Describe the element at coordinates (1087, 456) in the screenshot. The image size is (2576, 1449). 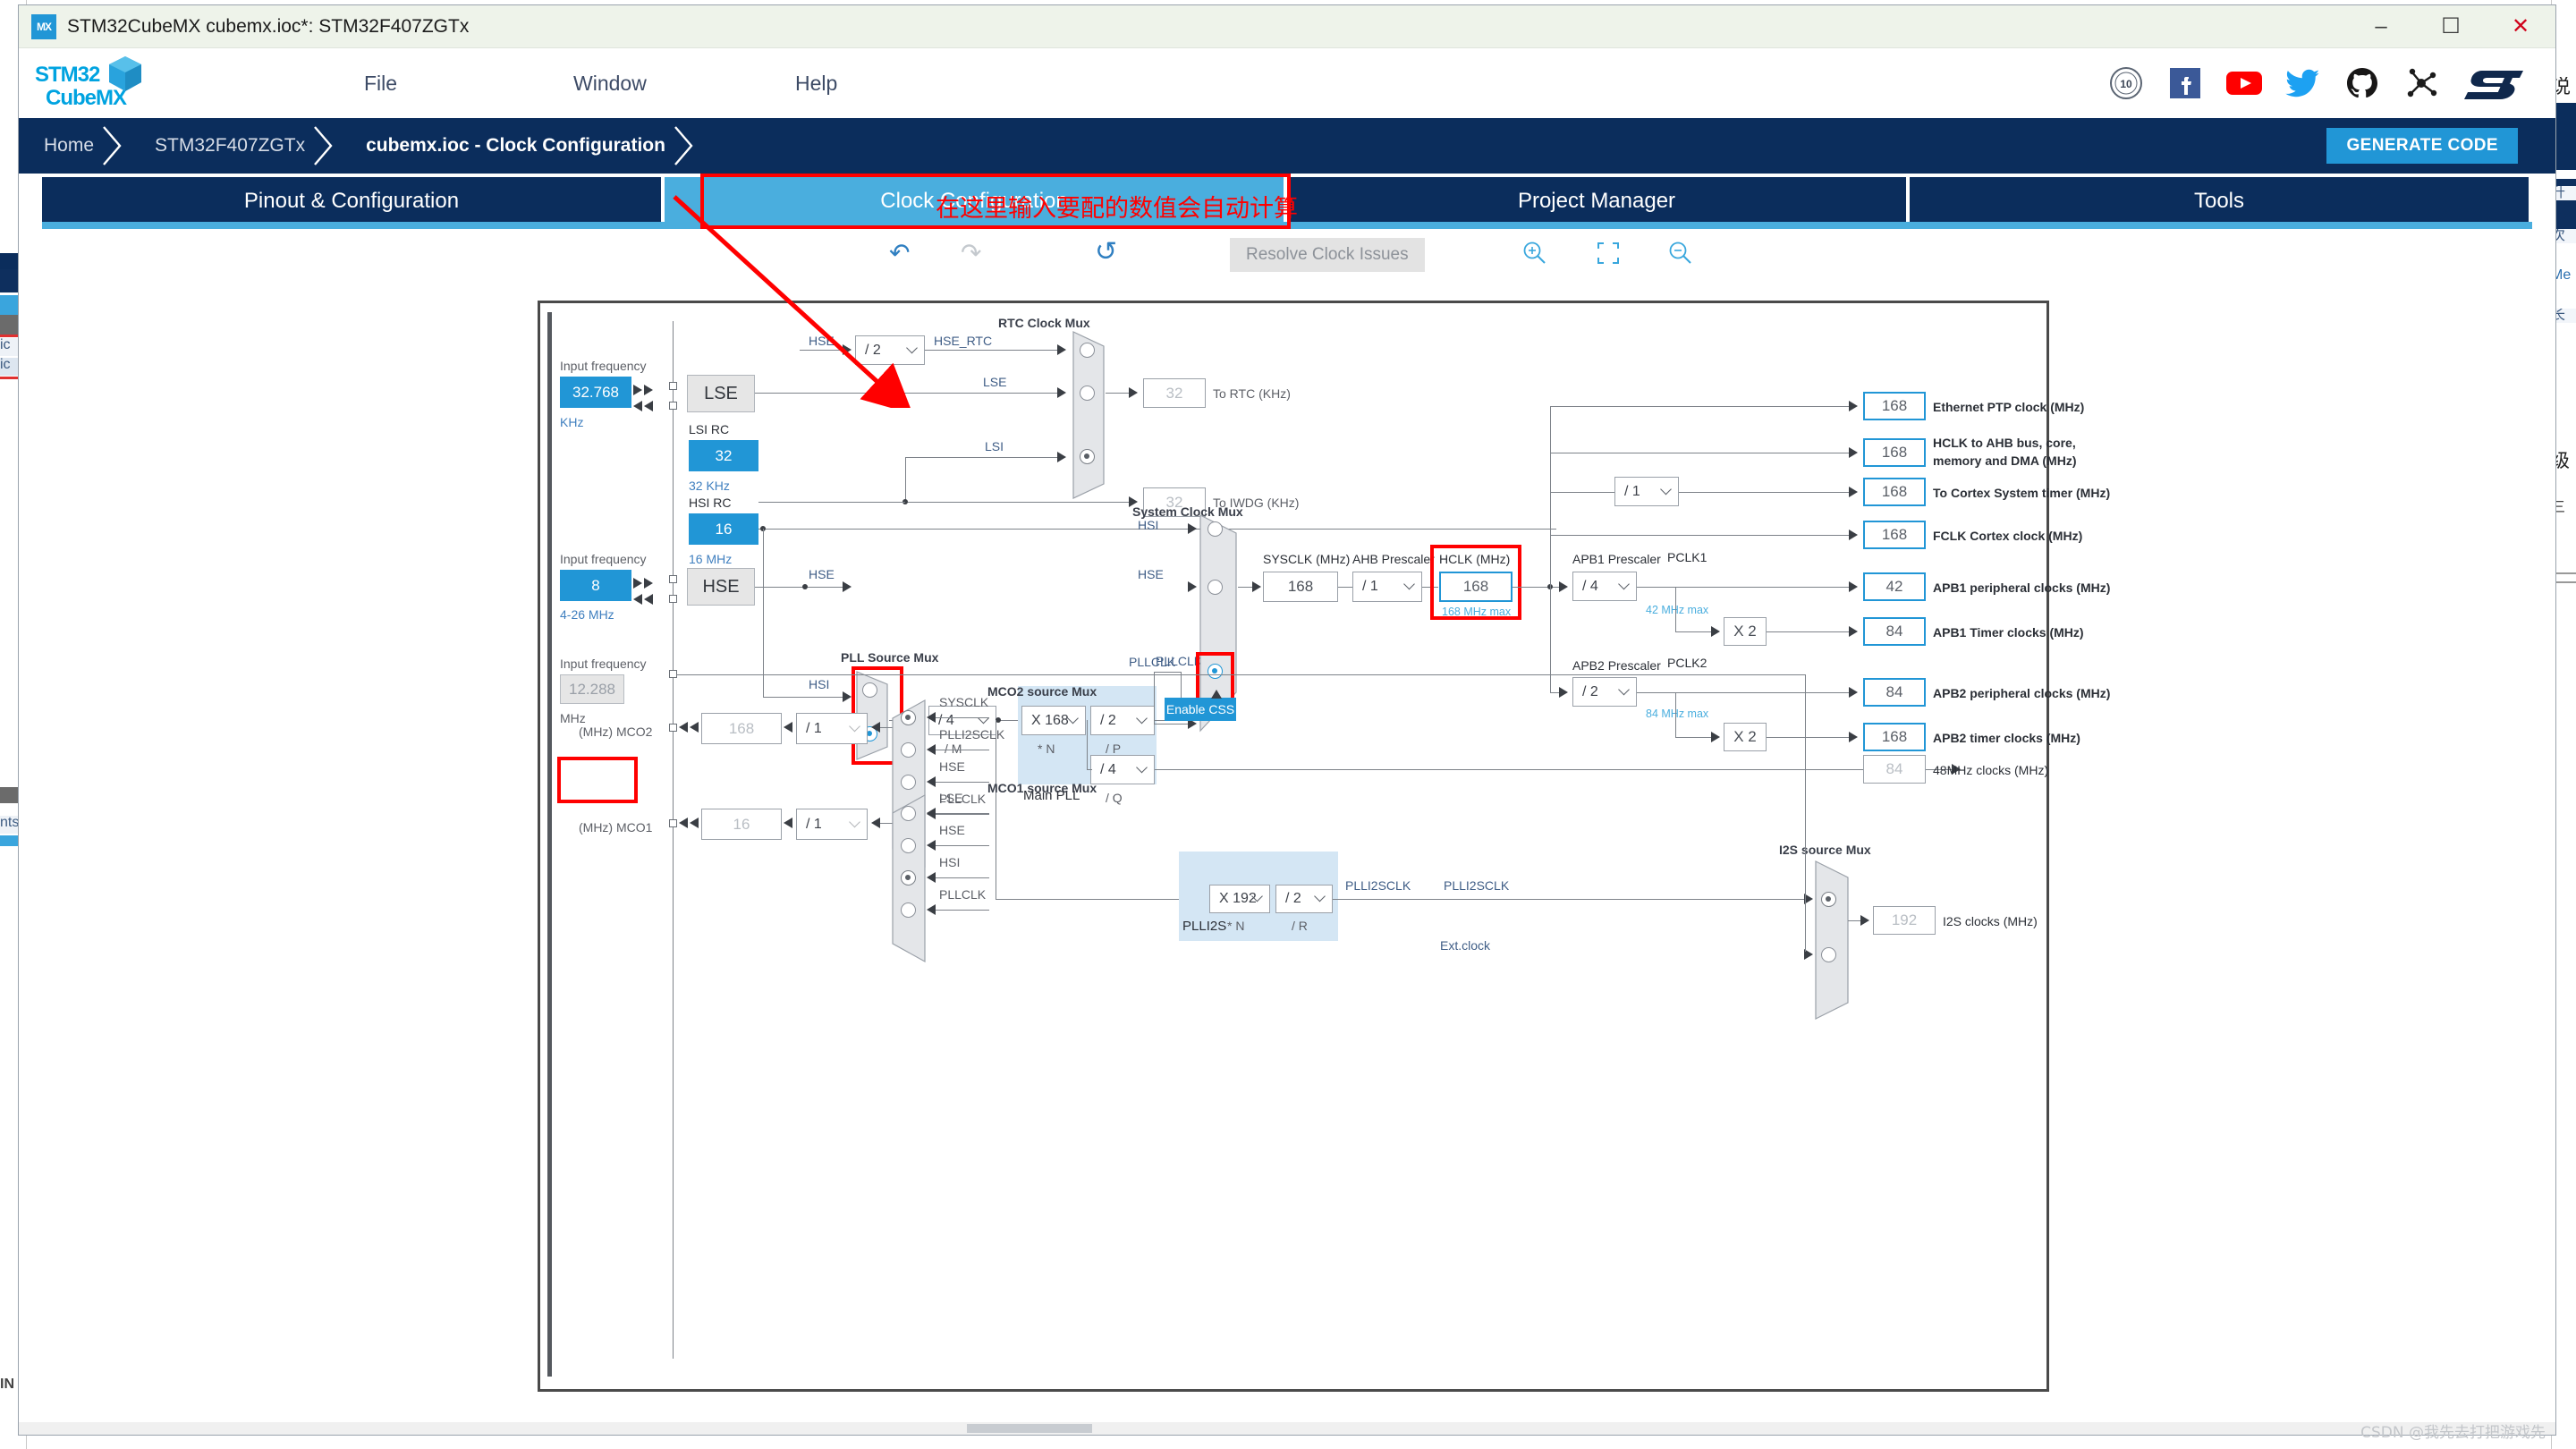
I see `rtc-mux-radio-lsi` at that location.